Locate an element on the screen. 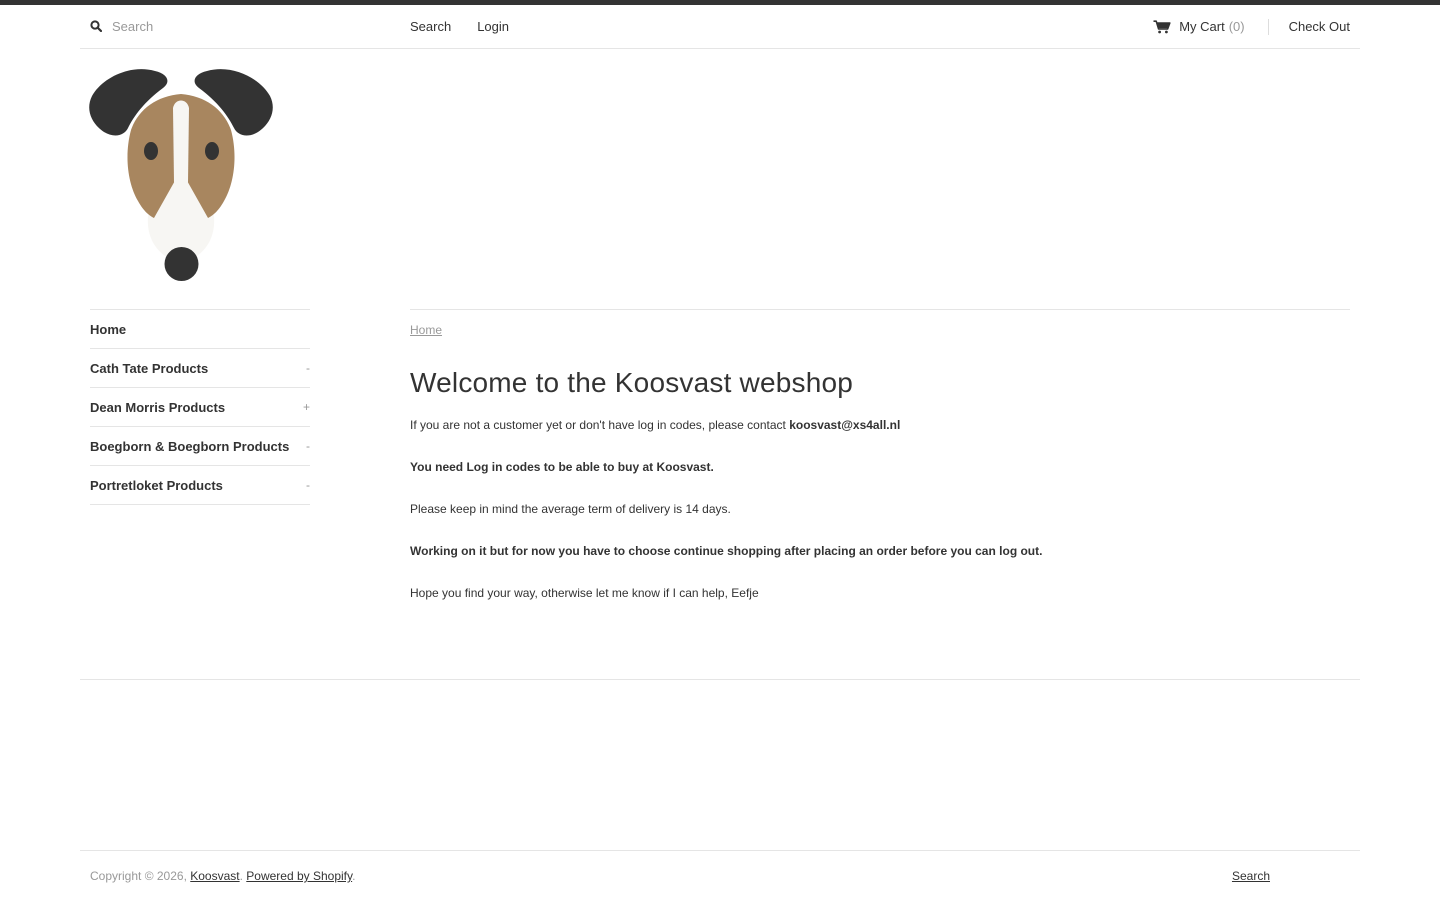  site-header: Search Login My Cart (0) Check Out is located at coordinates (720, 27).